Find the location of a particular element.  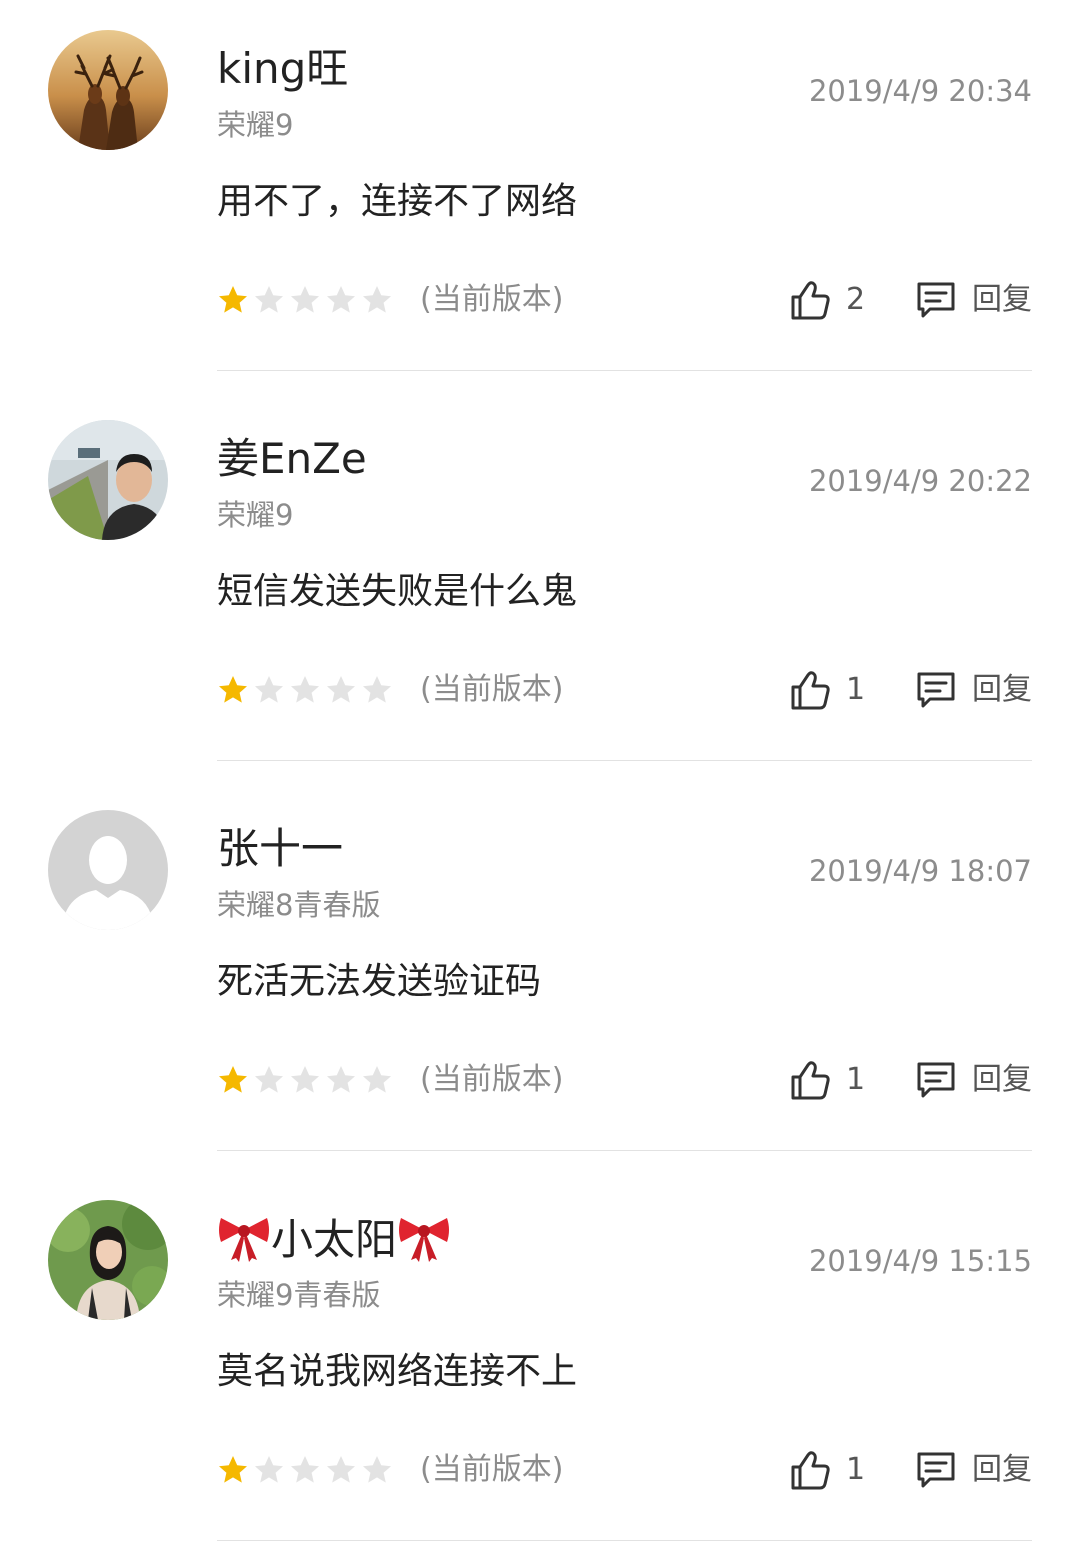

username: king旺 is located at coordinates (282, 69).